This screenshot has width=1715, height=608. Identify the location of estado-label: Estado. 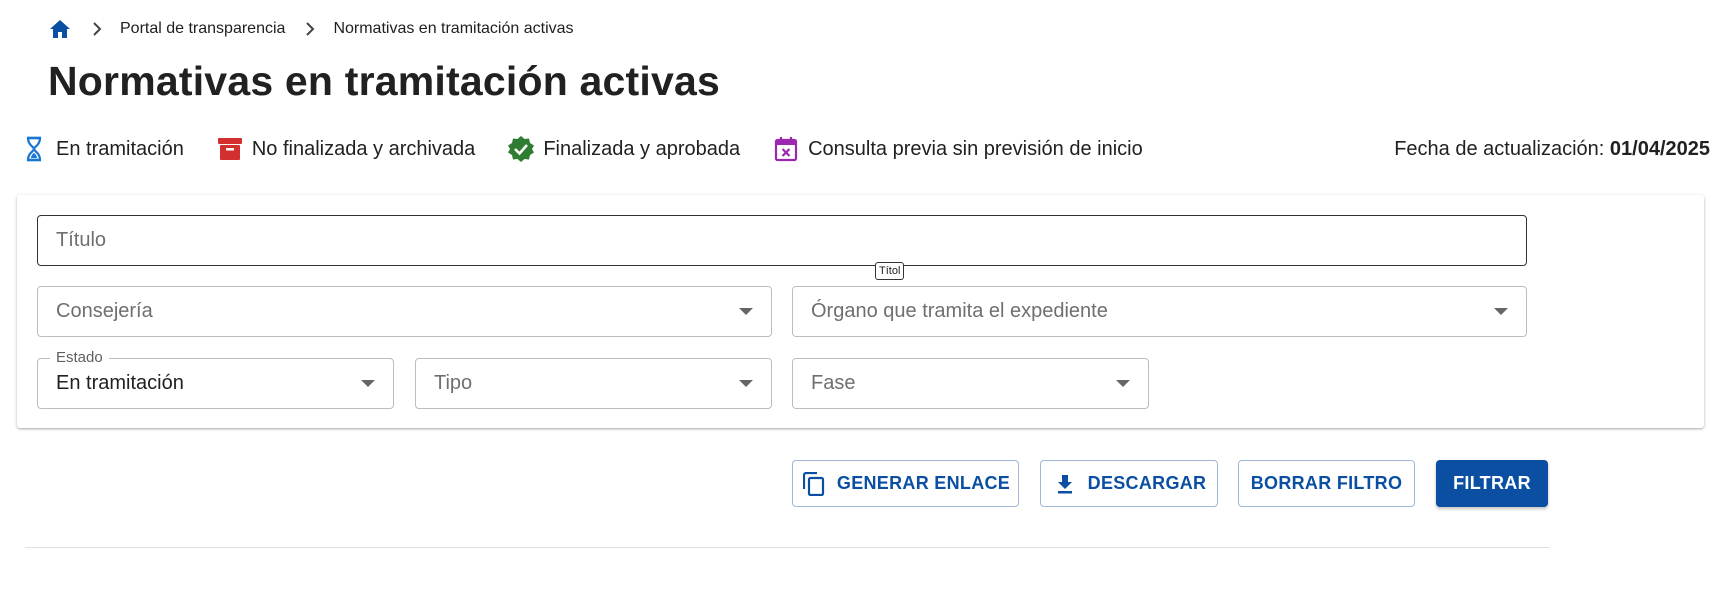
(79, 357).